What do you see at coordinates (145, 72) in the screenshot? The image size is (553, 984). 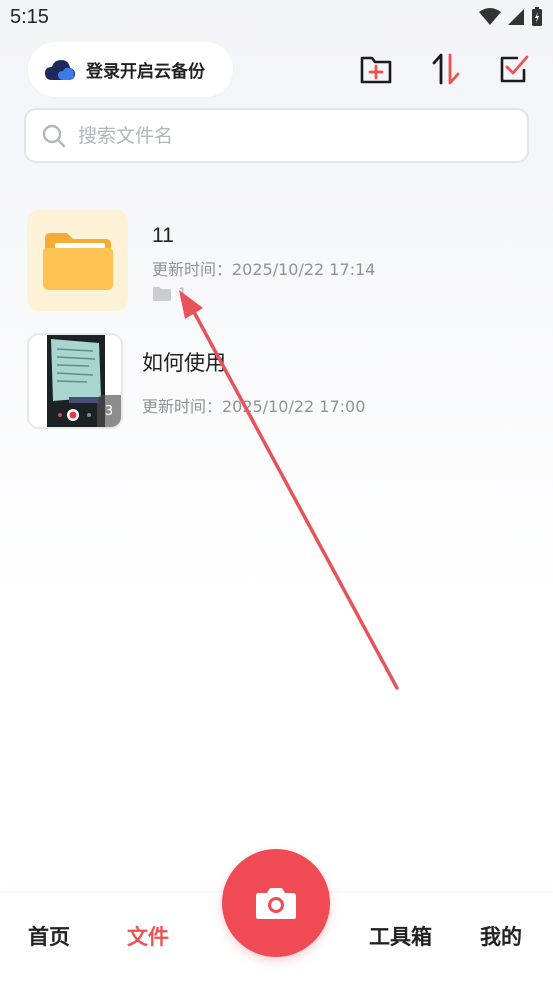 I see `cloud-backup-label: 登录开启云备份` at bounding box center [145, 72].